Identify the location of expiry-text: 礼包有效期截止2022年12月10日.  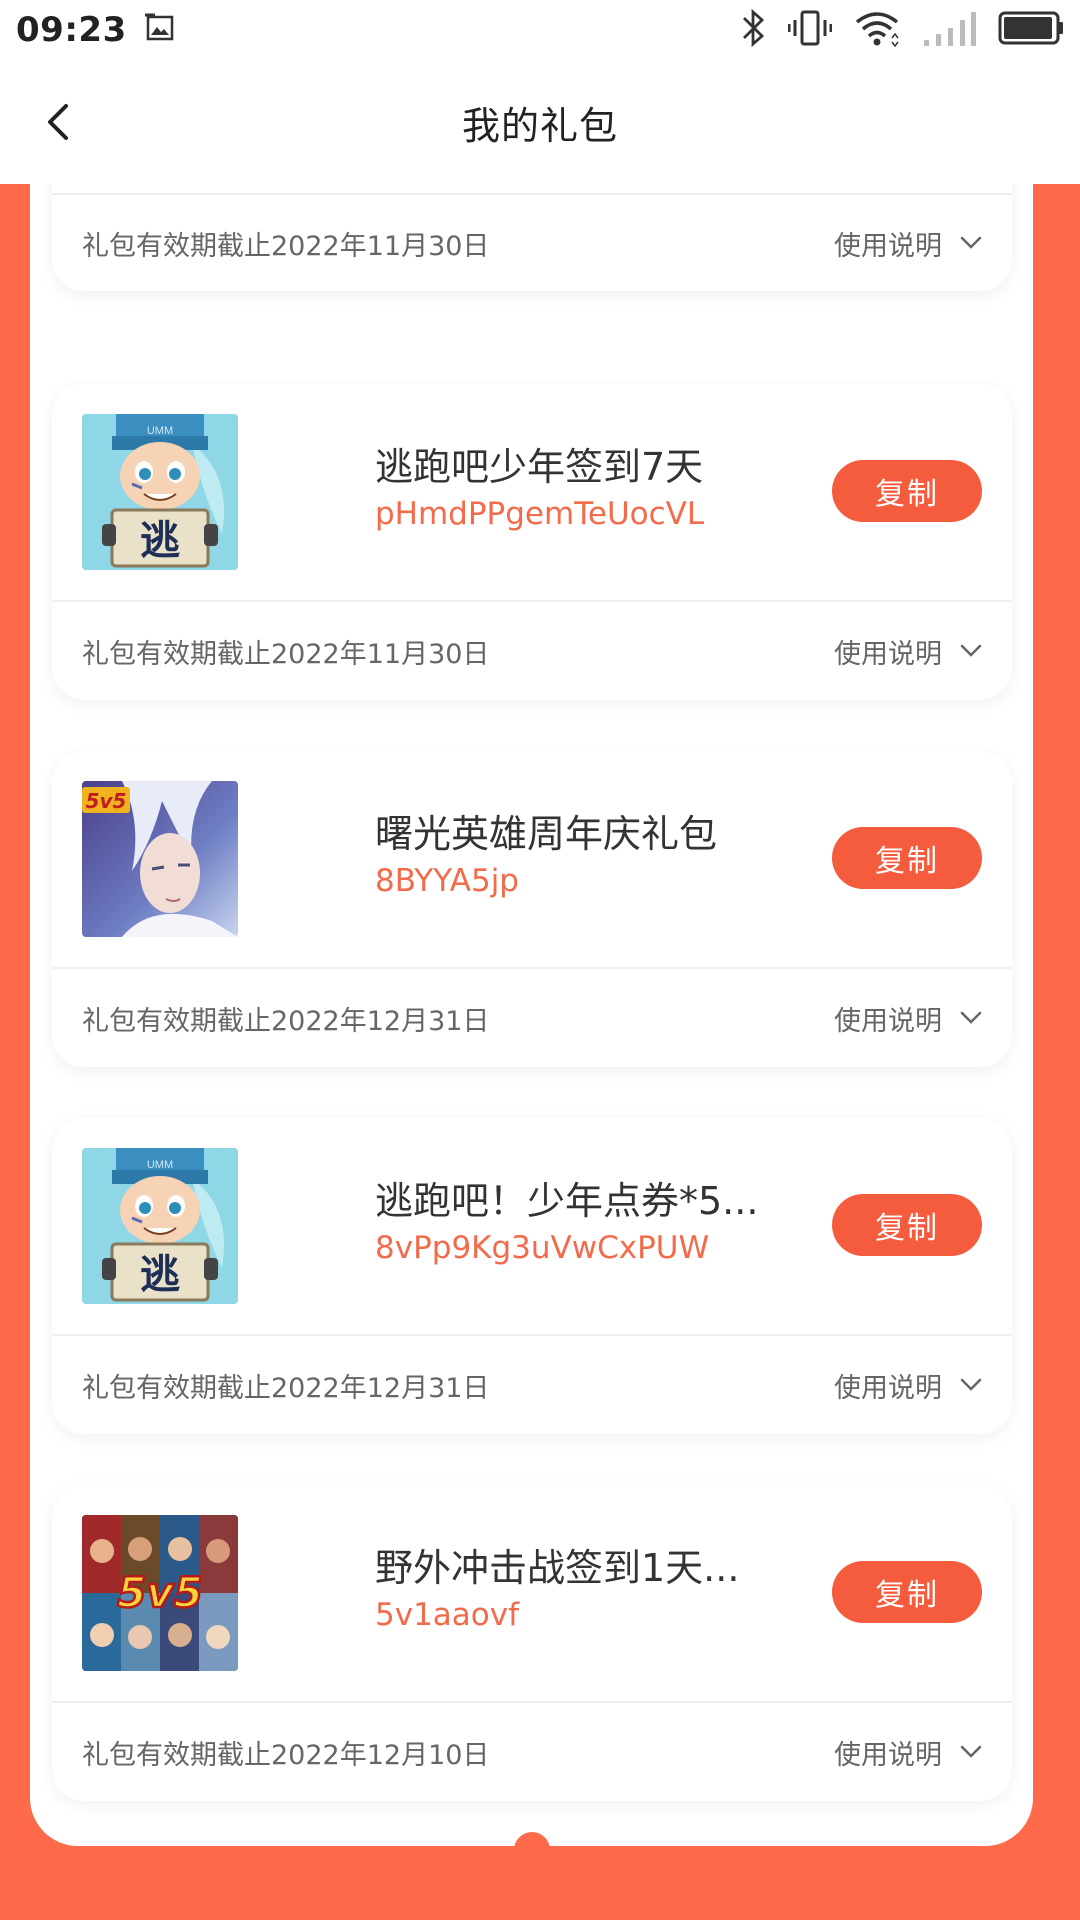
(286, 1755).